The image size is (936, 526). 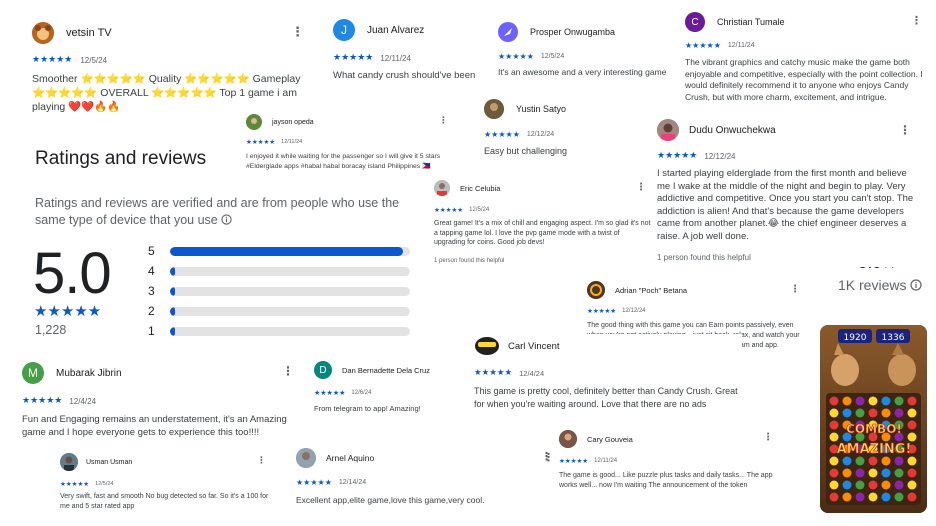 What do you see at coordinates (151, 251) in the screenshot?
I see `rating-bar-label: 5` at bounding box center [151, 251].